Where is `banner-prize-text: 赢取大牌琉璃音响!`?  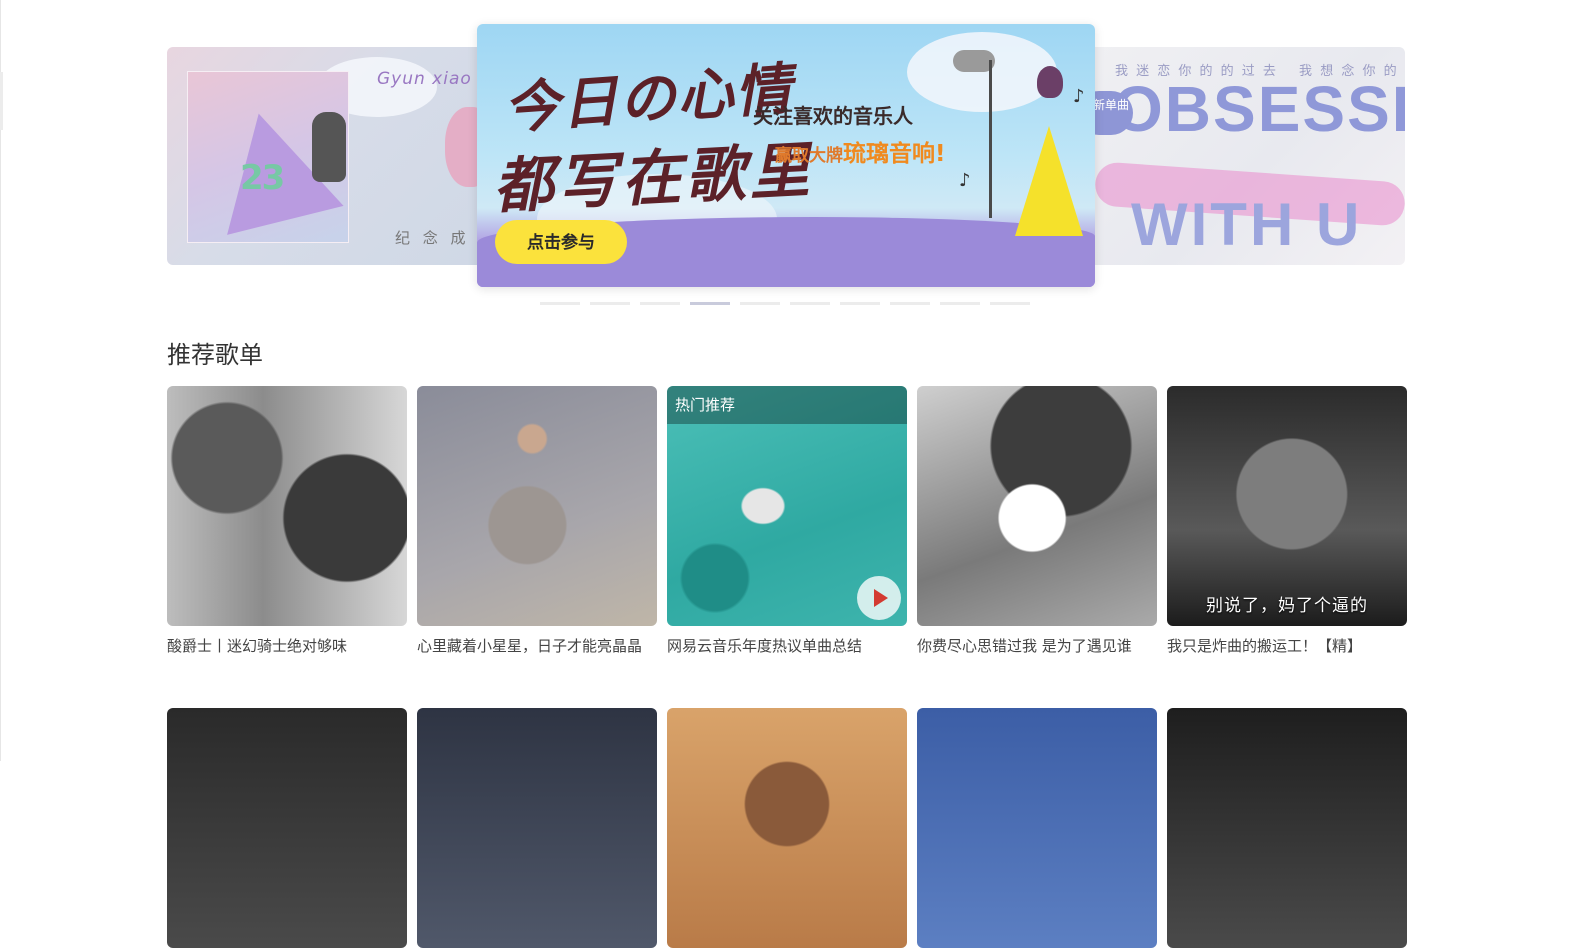
banner-prize-text: 赢取大牌琉璃音响! is located at coordinates (860, 151).